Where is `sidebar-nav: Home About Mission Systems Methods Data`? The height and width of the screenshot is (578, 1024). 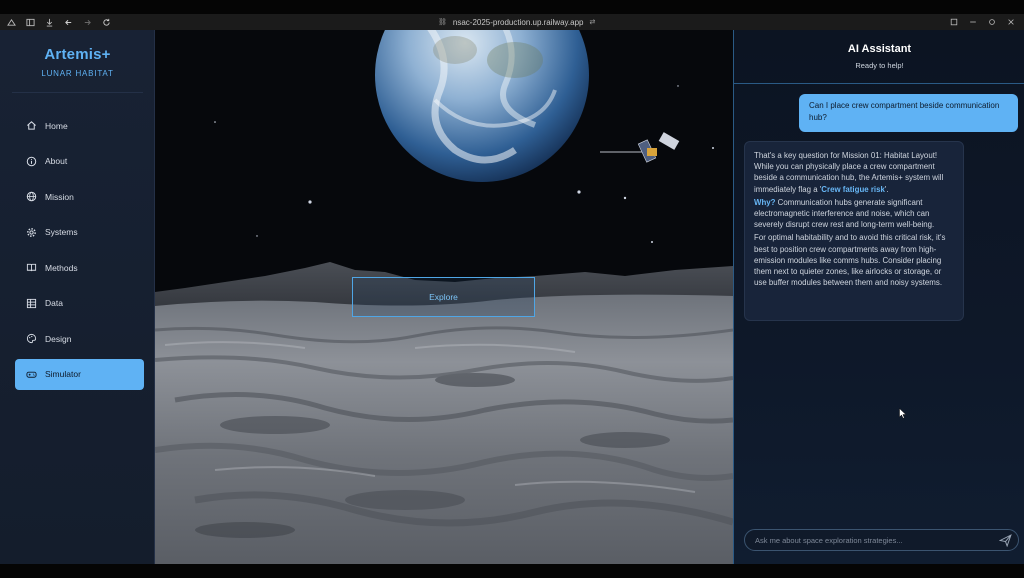
sidebar-nav: Home About Mission Systems Methods Data is located at coordinates (79, 252).